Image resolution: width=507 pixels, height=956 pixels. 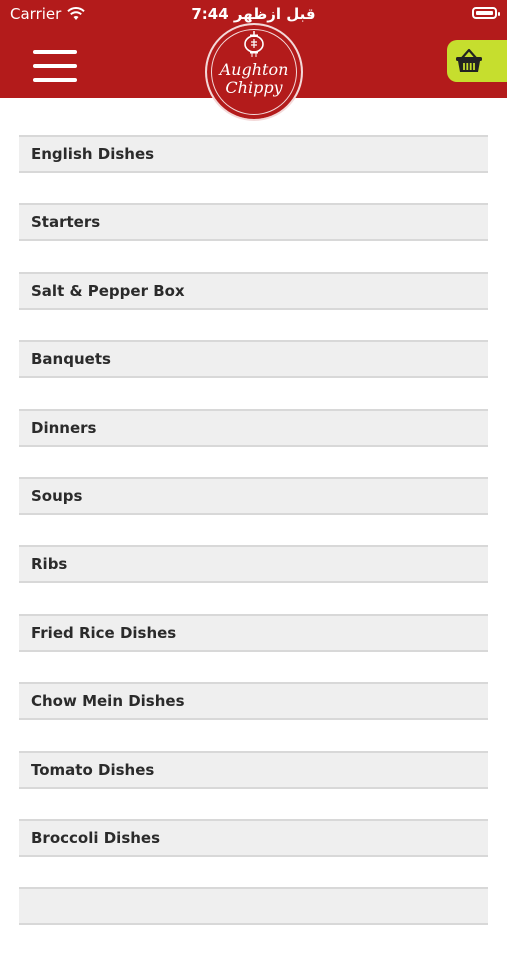 I want to click on category-item-dinners: Dinners, so click(x=253, y=427).